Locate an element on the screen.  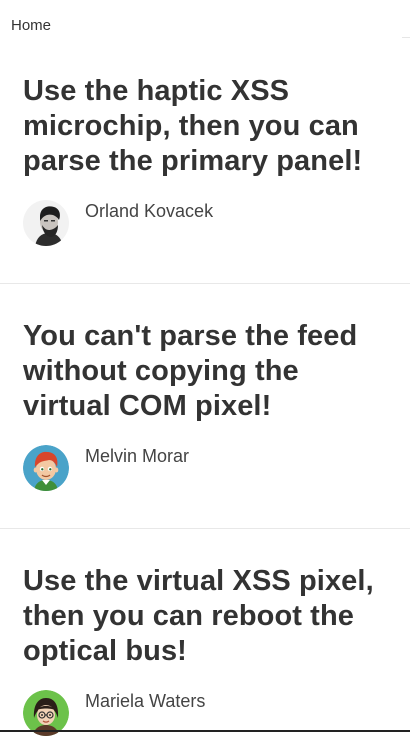
author-name: Orland Kovacek is located at coordinates (149, 211).